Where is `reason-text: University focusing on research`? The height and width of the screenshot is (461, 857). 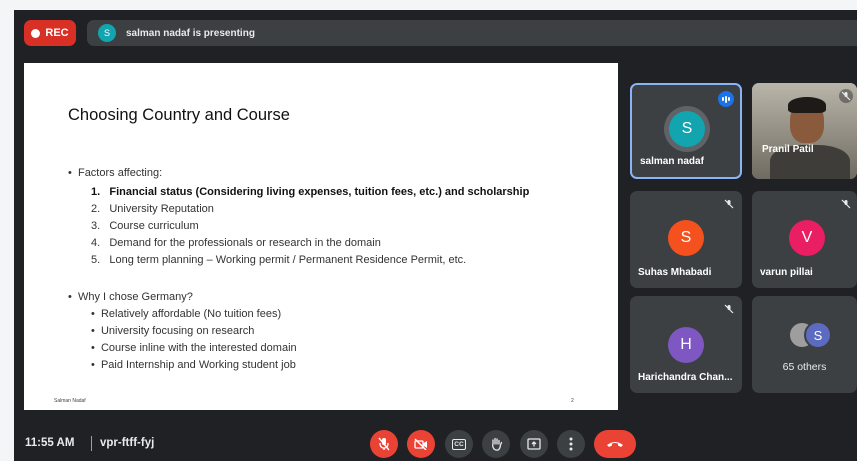 reason-text: University focusing on research is located at coordinates (177, 331).